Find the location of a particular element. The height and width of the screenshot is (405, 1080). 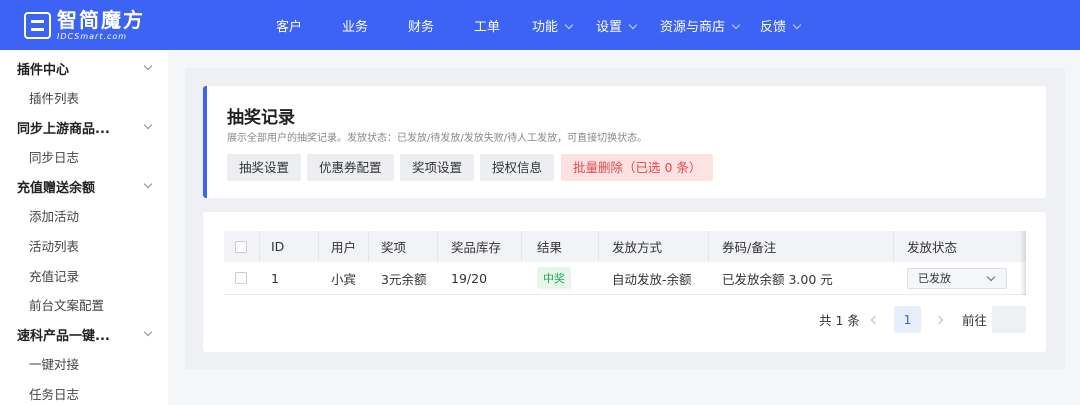

goto-page-input is located at coordinates (1009, 319).